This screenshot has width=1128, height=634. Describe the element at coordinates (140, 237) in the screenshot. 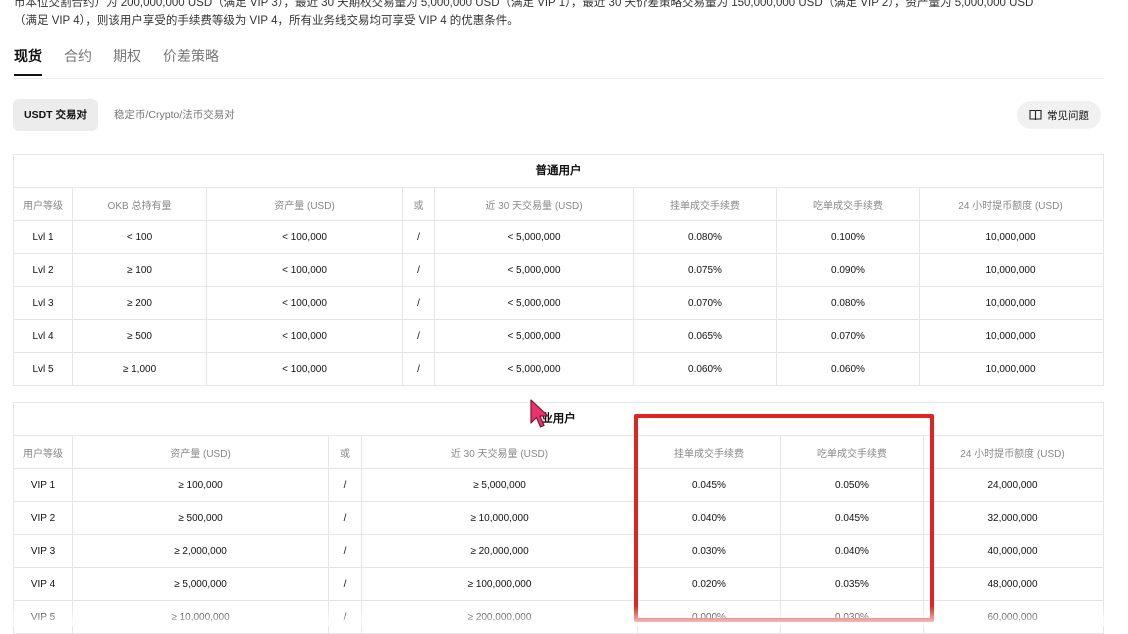

I see `regular-cell: < 100` at that location.